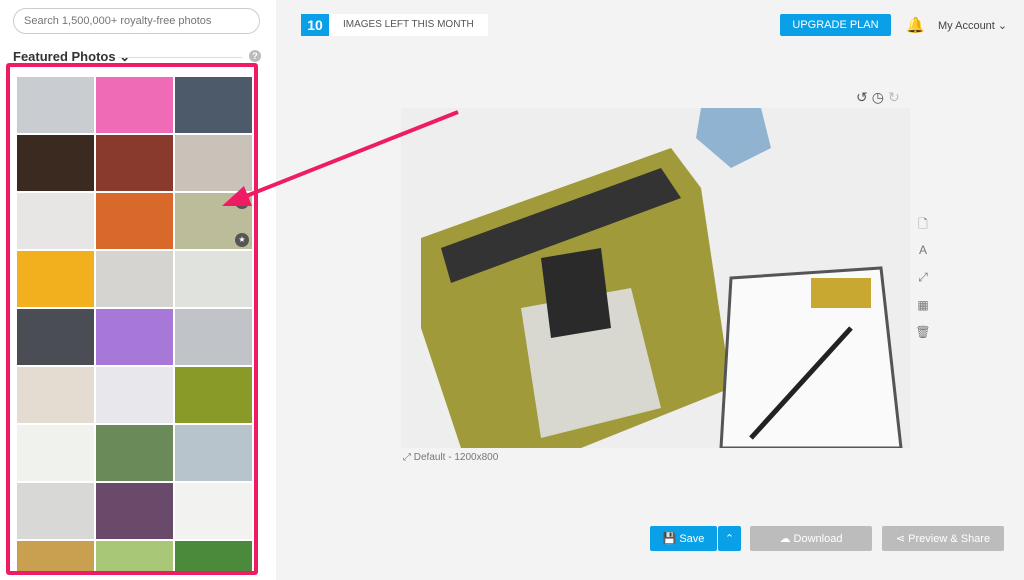 This screenshot has width=1024, height=580. I want to click on divider, so click(180, 57).